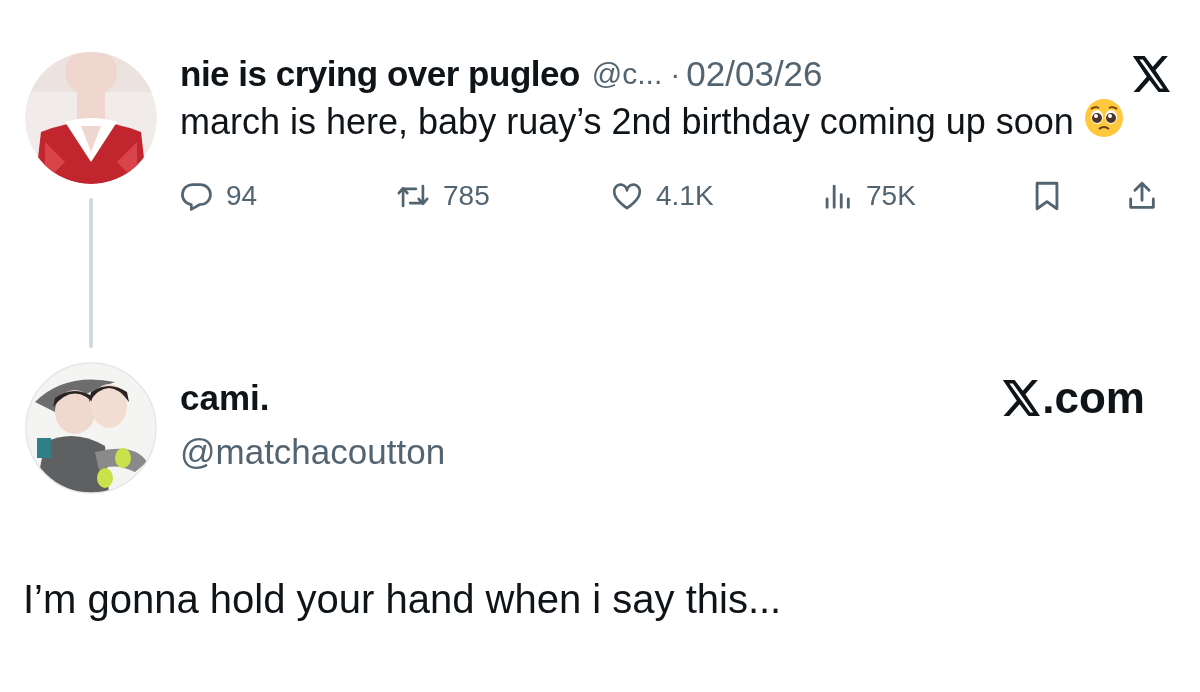 This screenshot has width=1200, height=692. What do you see at coordinates (242, 196) in the screenshot?
I see `reply-count: 94` at bounding box center [242, 196].